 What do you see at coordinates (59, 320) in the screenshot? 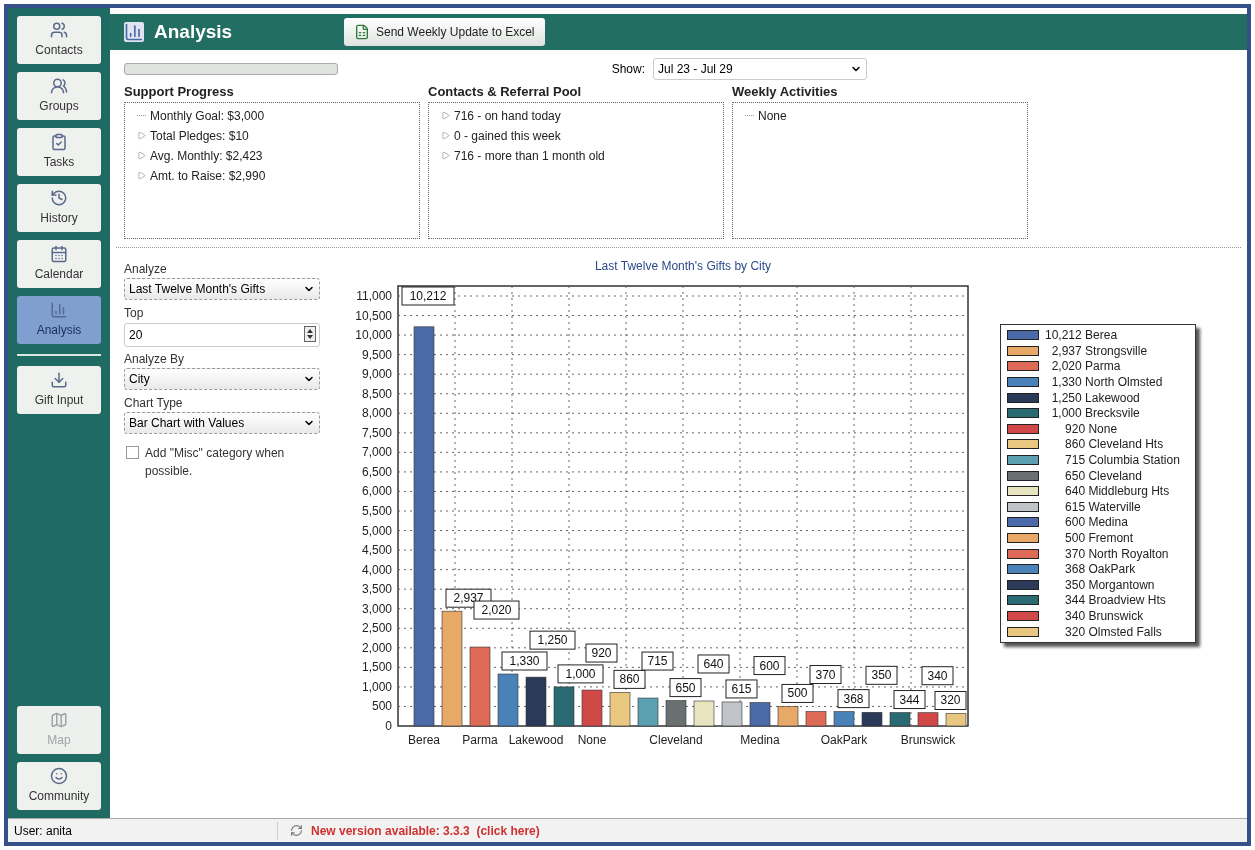
I see `sidebar-item: Analysis` at bounding box center [59, 320].